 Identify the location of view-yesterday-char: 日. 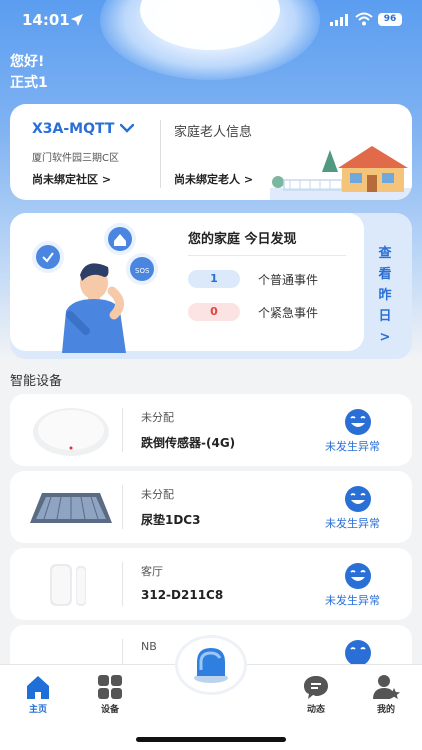
(385, 316).